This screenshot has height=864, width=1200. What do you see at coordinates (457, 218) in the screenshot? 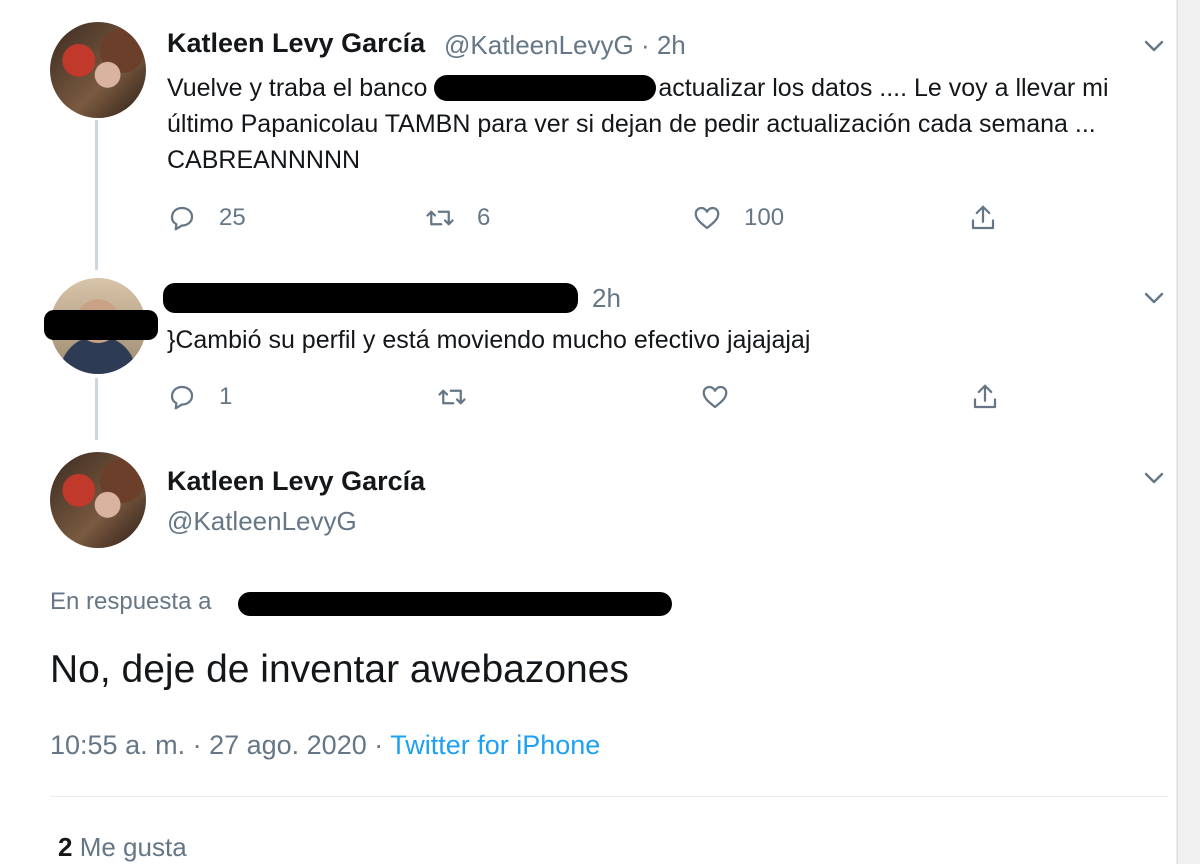
I see `retweet-button: 6` at bounding box center [457, 218].